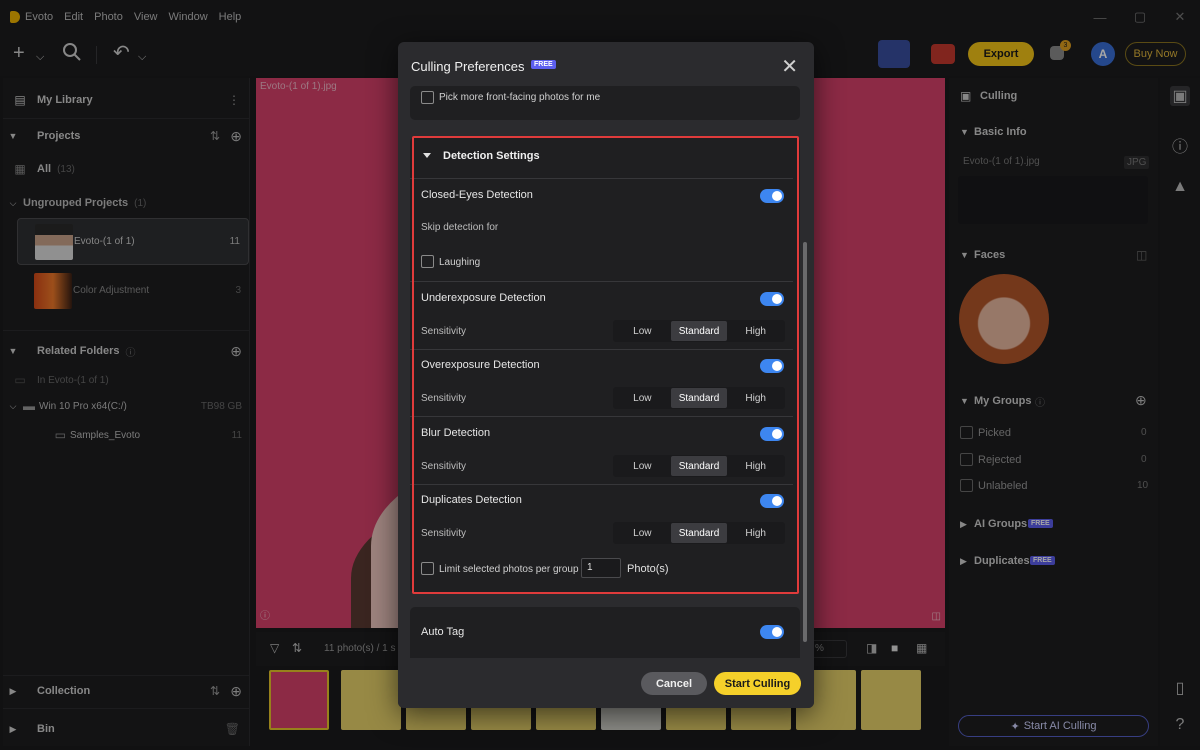 Image resolution: width=1200 pixels, height=750 pixels. What do you see at coordinates (674, 683) in the screenshot?
I see `cancel-button: Cancel` at bounding box center [674, 683].